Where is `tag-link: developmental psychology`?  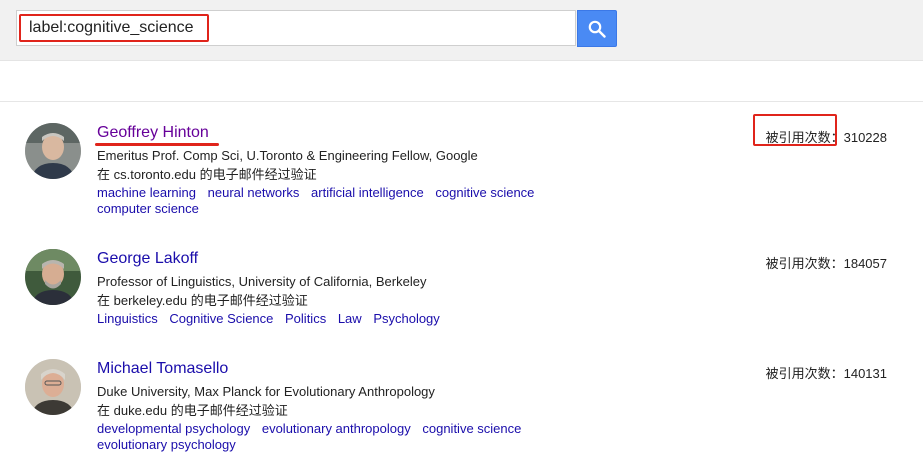
tag-link: developmental psychology is located at coordinates (173, 429).